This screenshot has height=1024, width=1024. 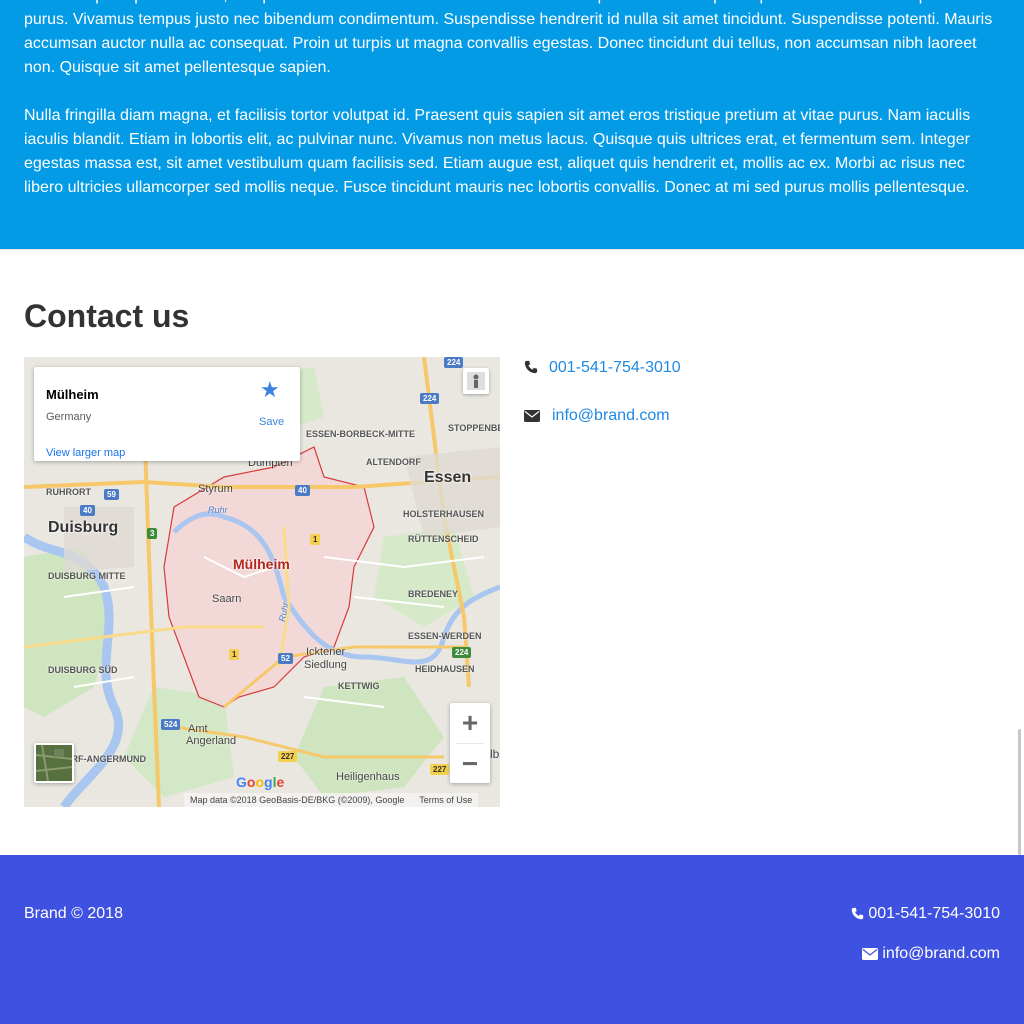 What do you see at coordinates (261, 564) in the screenshot?
I see `map-label-muelheim: Mülheim` at bounding box center [261, 564].